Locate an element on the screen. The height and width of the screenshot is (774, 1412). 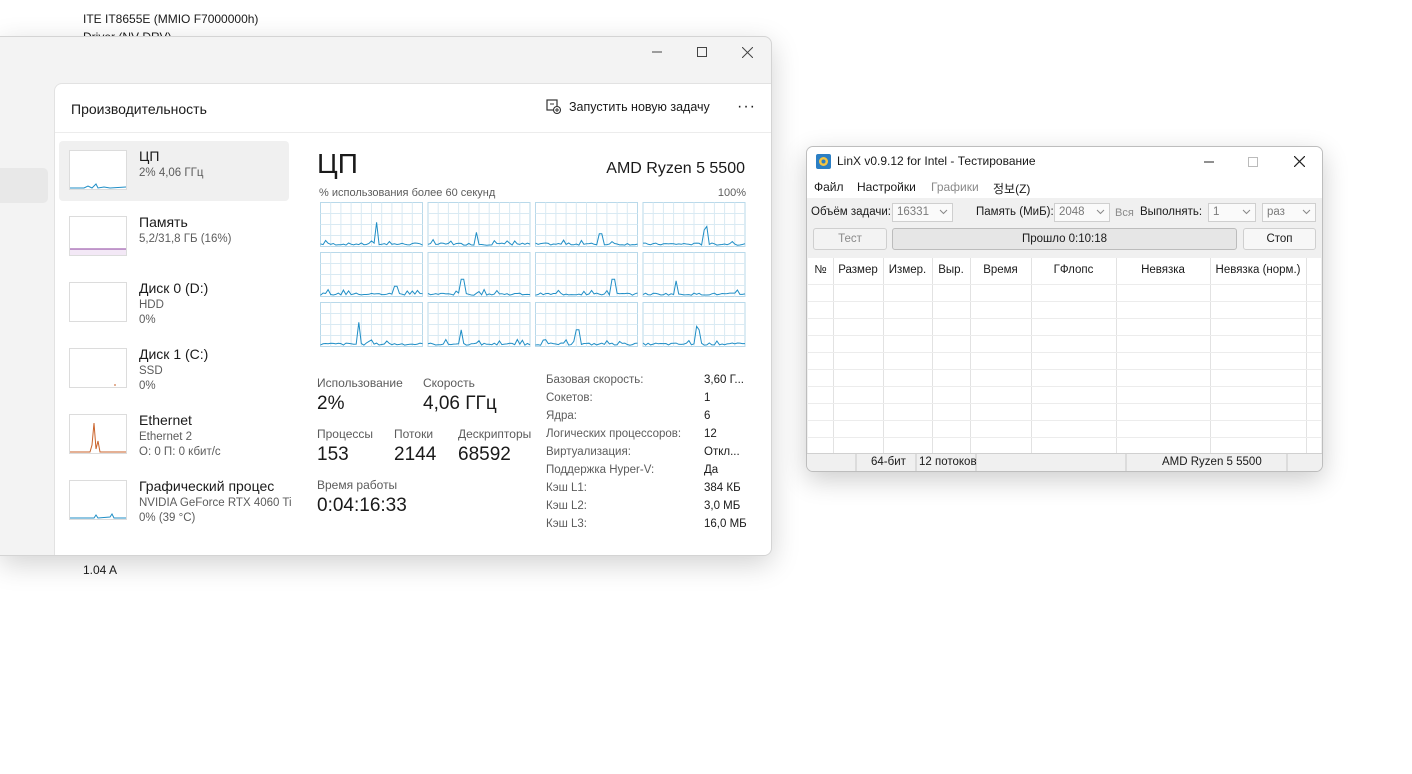
list-item-memory: Память 5,2/31,8 ГБ (16%) is located at coordinates (174, 237).